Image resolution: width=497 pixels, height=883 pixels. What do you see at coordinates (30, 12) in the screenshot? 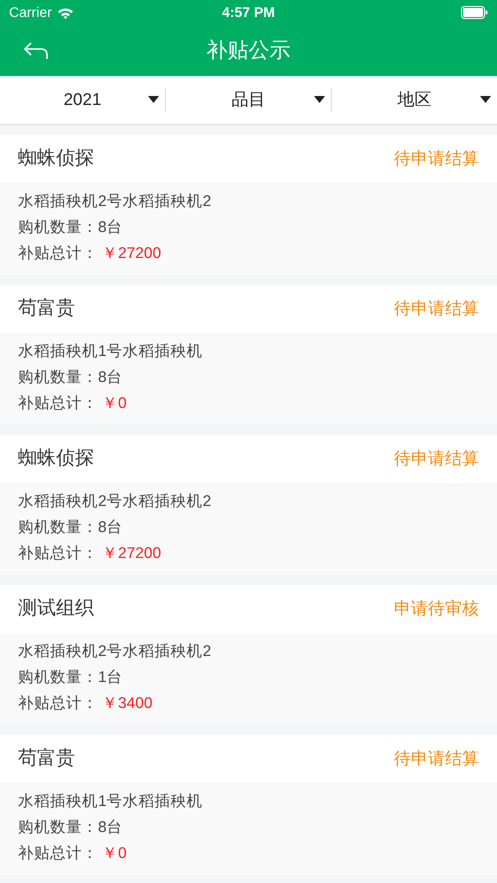
I see `carrier-label: Carrier` at bounding box center [30, 12].